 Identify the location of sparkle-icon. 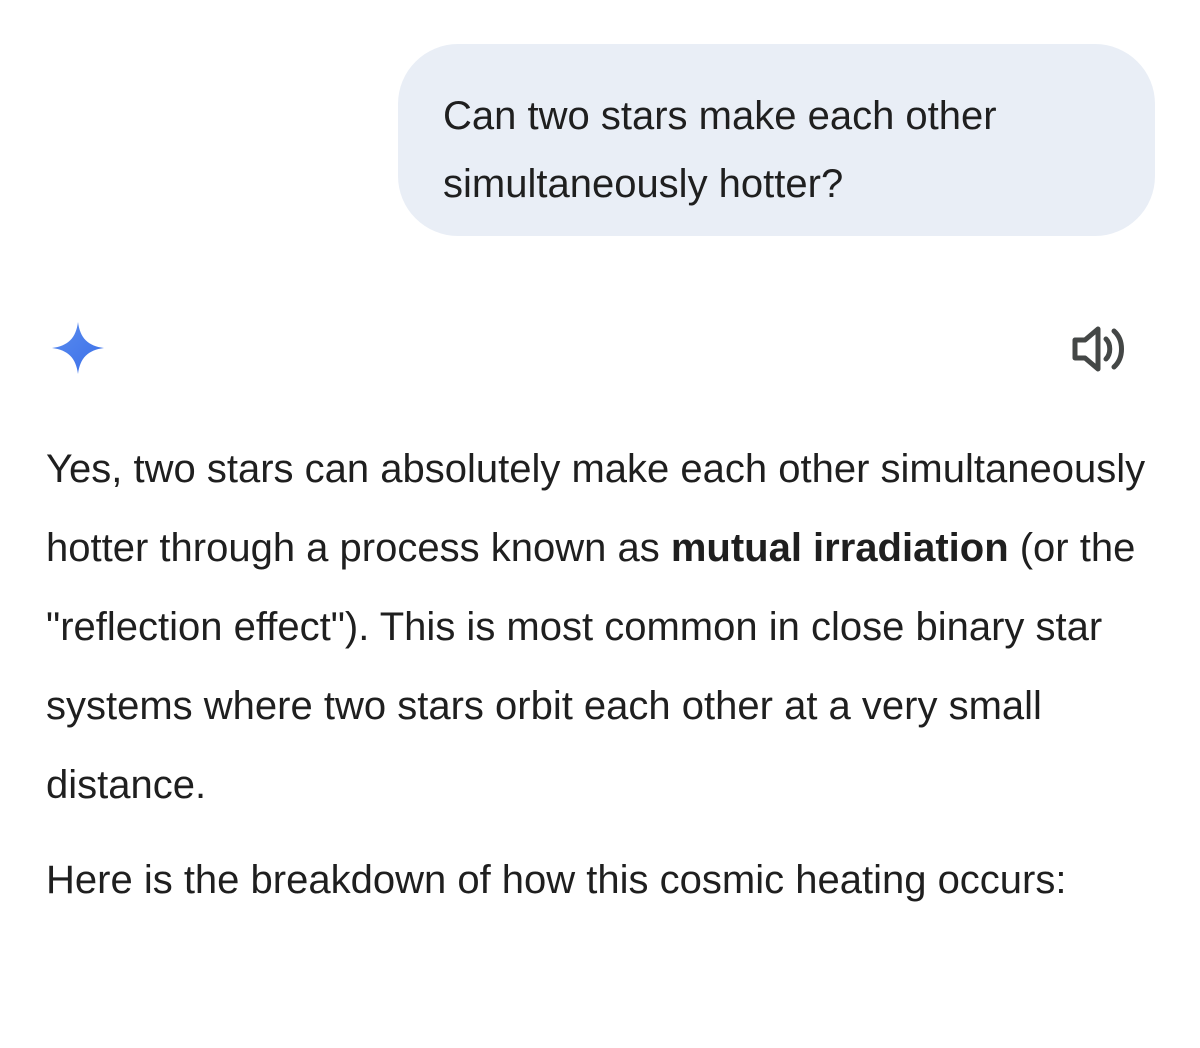
(78, 348).